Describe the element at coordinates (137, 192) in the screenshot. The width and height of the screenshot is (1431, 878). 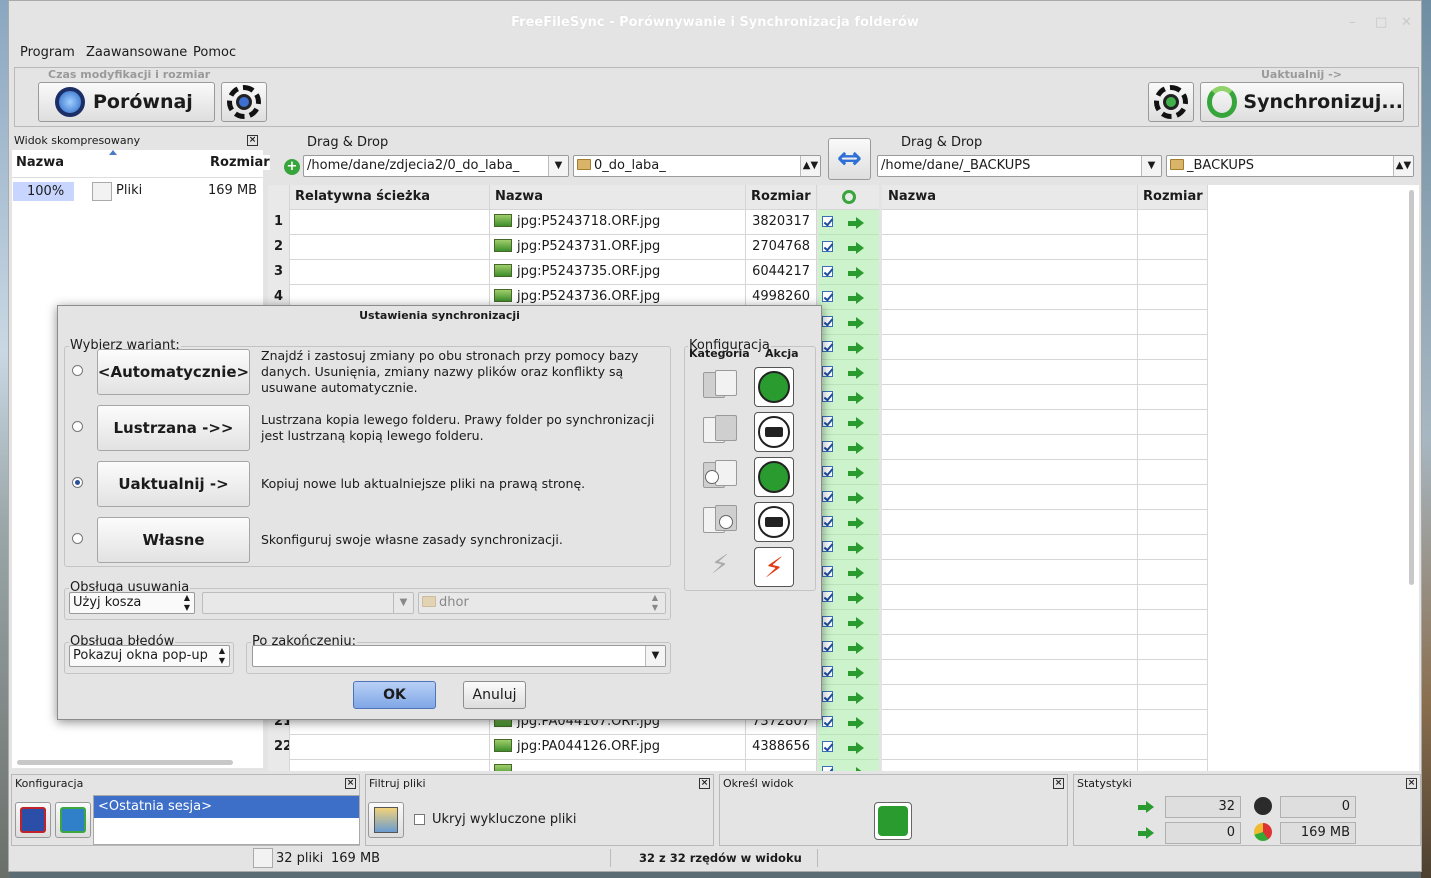
I see `tree-row-files: 100% Pliki 169 MB` at that location.